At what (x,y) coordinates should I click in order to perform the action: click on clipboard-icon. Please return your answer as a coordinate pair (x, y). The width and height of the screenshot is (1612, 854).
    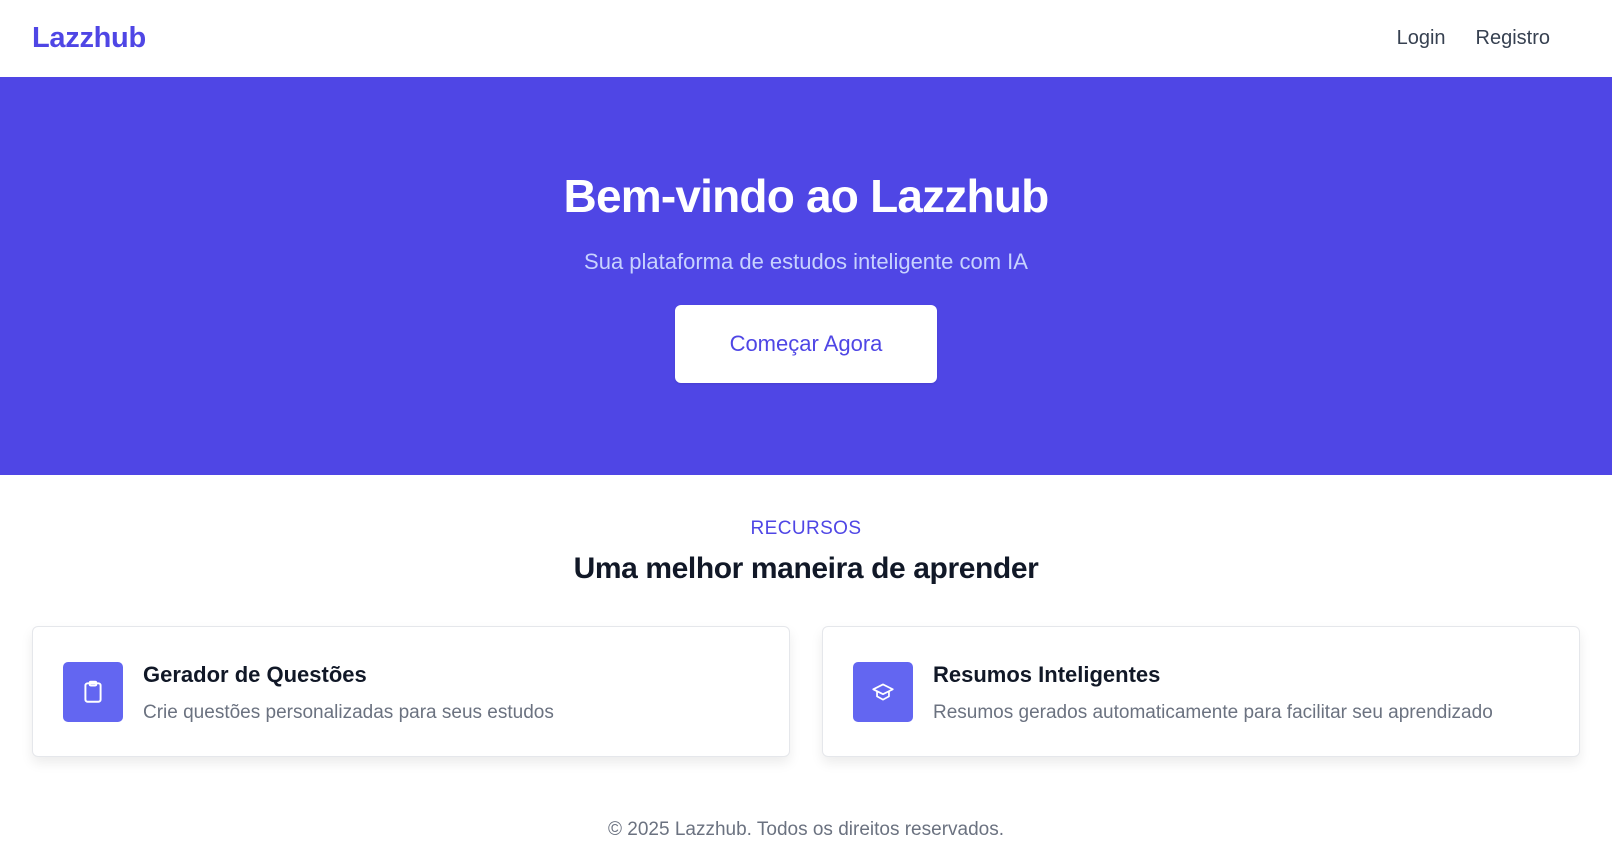
    Looking at the image, I should click on (93, 692).